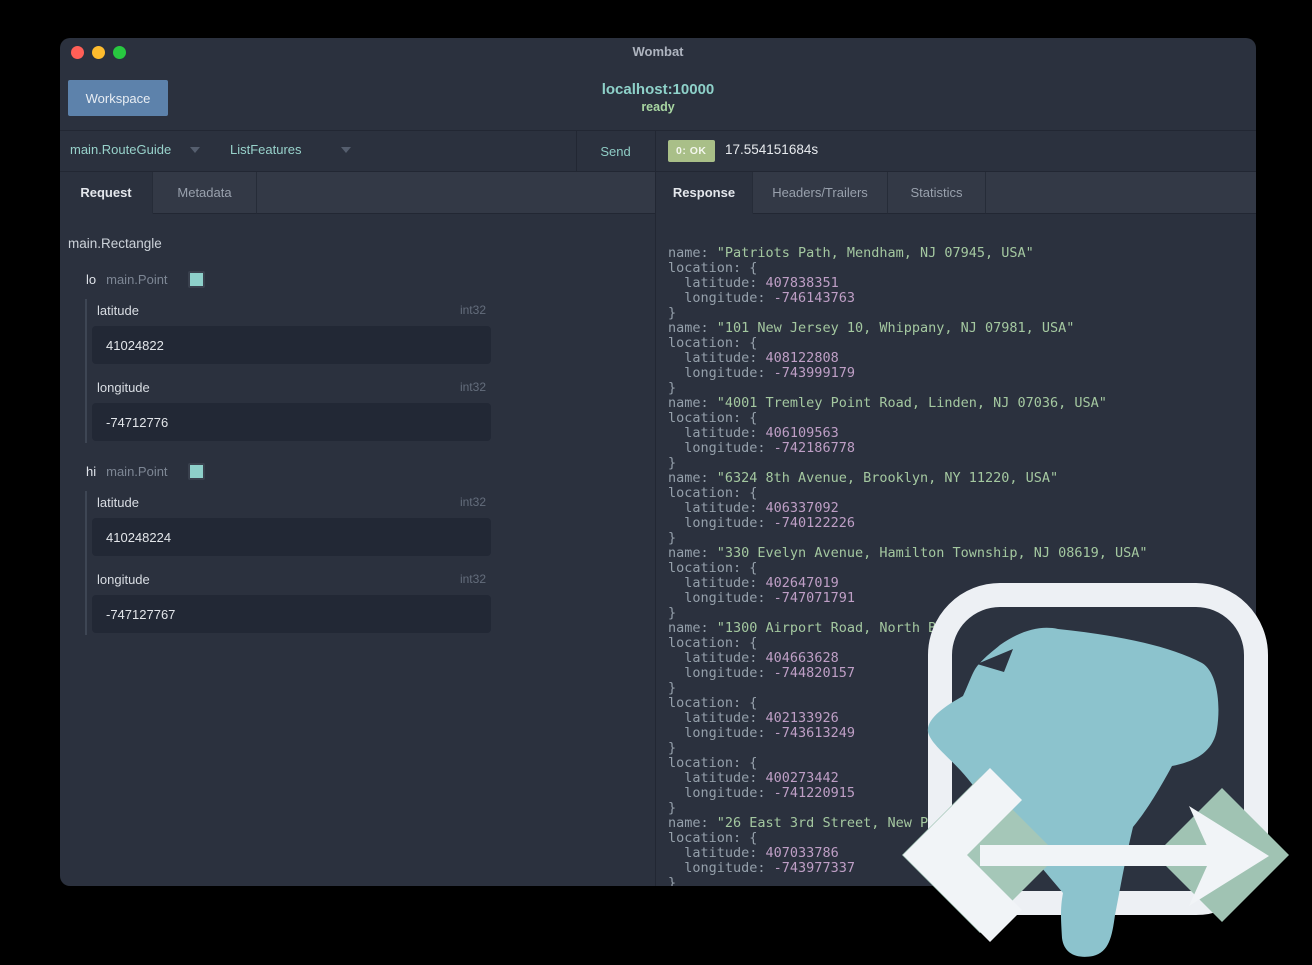  Describe the element at coordinates (761, 673) in the screenshot. I see `response-line: longitude: -744820157` at that location.